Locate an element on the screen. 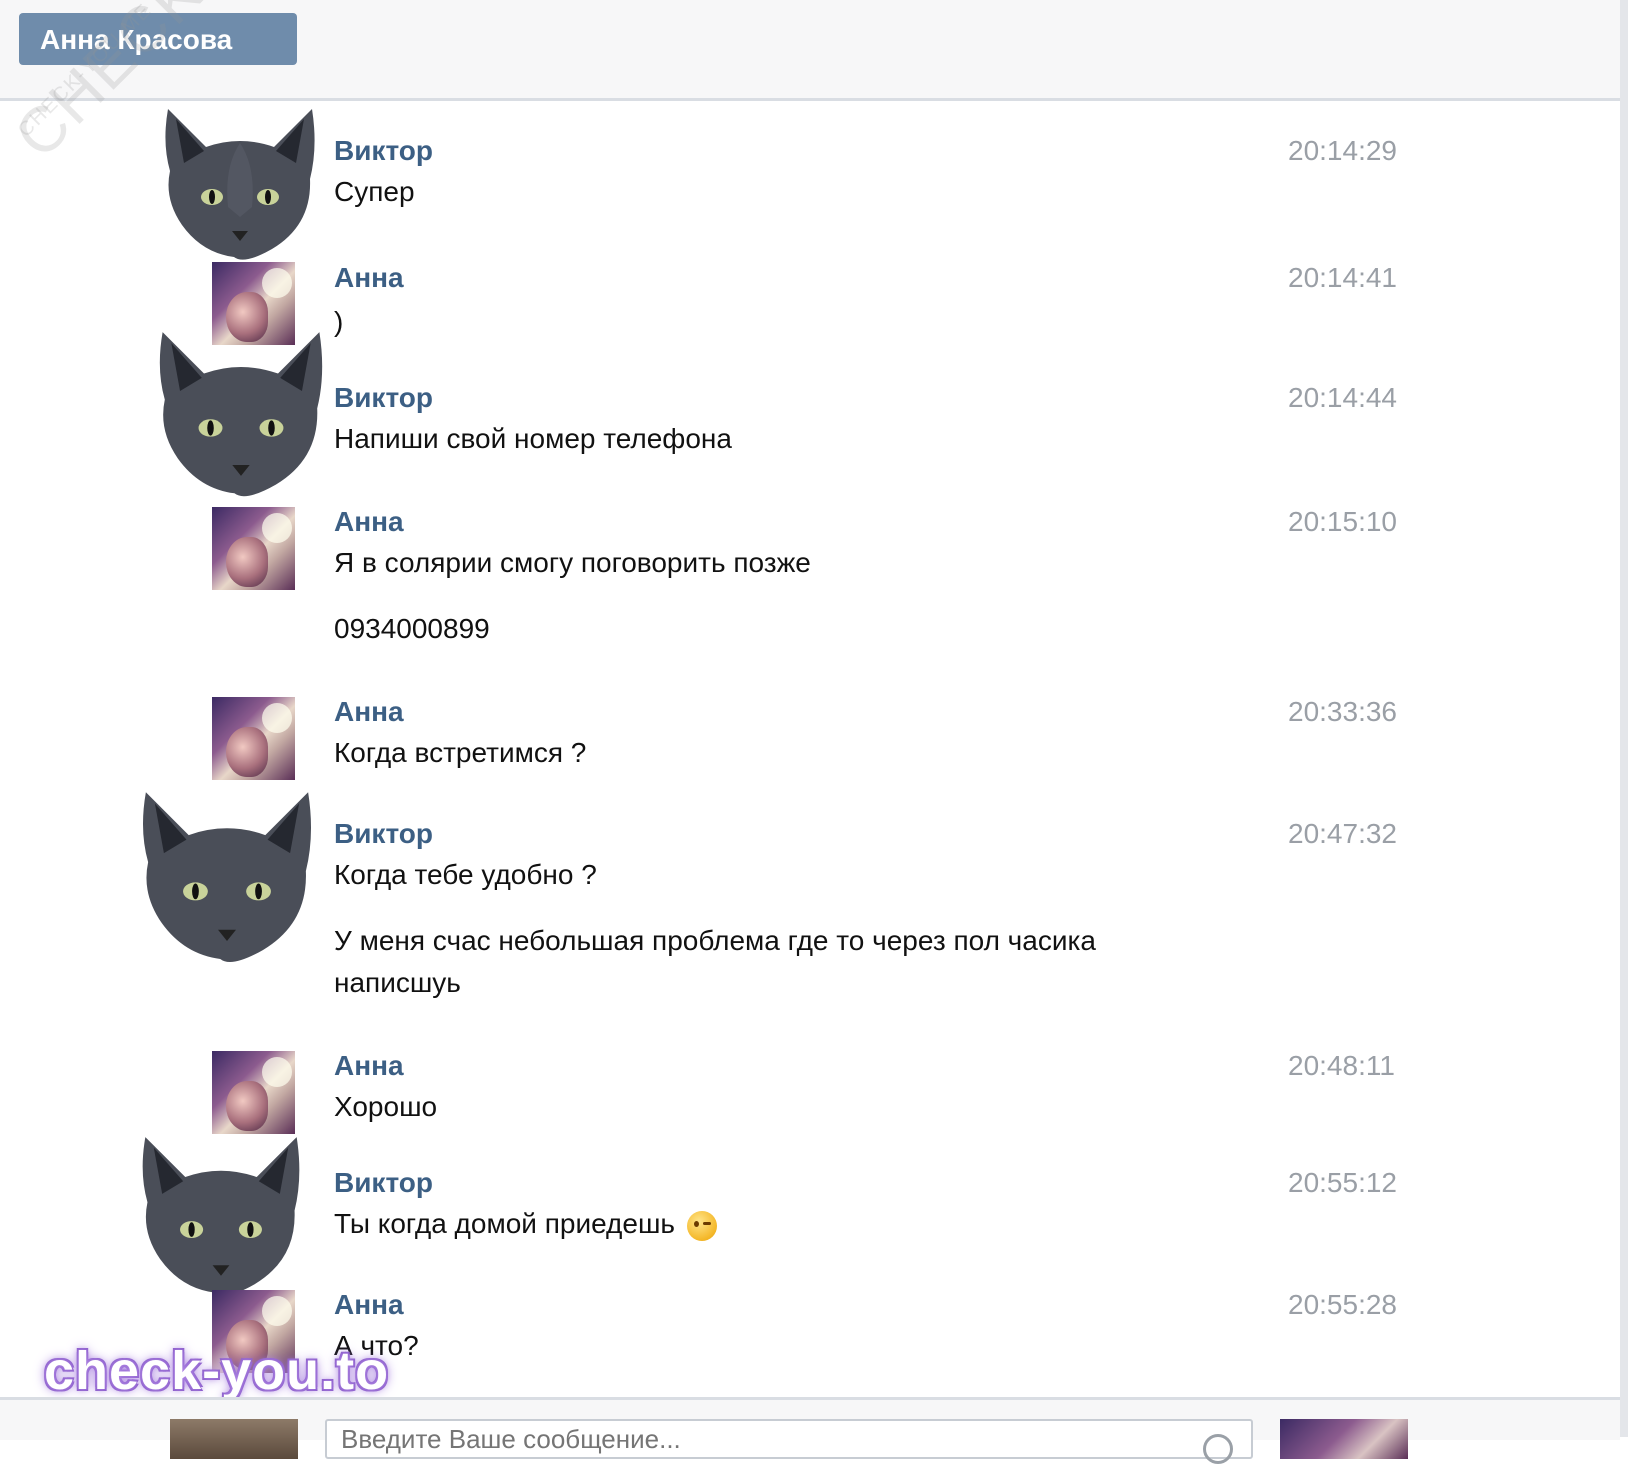  contact-avatar is located at coordinates (1344, 1439).